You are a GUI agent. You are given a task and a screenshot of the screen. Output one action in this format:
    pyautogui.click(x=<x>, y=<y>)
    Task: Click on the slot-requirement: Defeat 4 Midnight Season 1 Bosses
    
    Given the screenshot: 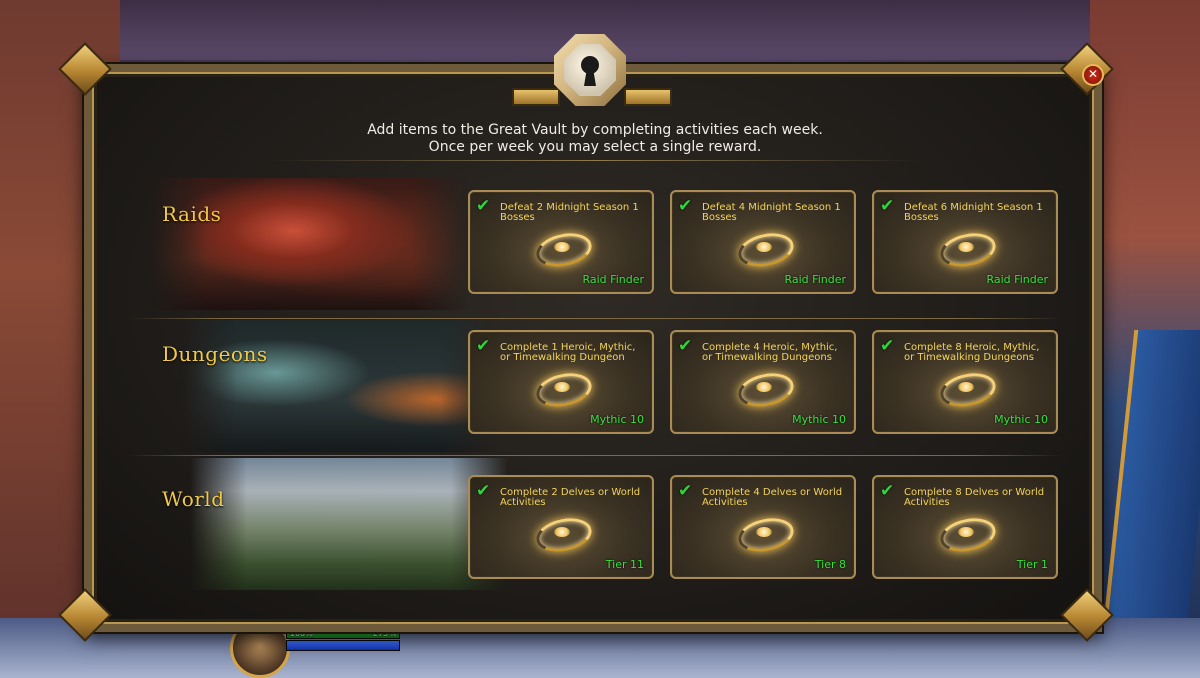 What is the action you would take?
    pyautogui.click(x=771, y=212)
    